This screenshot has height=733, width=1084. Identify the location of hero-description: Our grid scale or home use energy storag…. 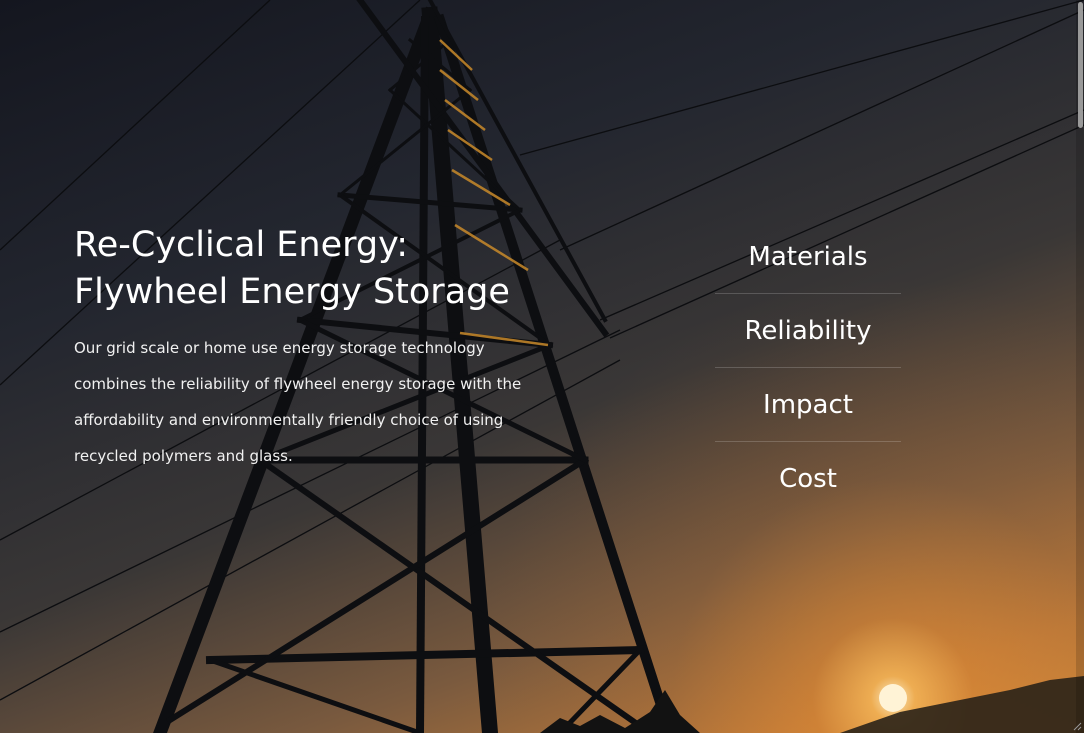
(298, 402).